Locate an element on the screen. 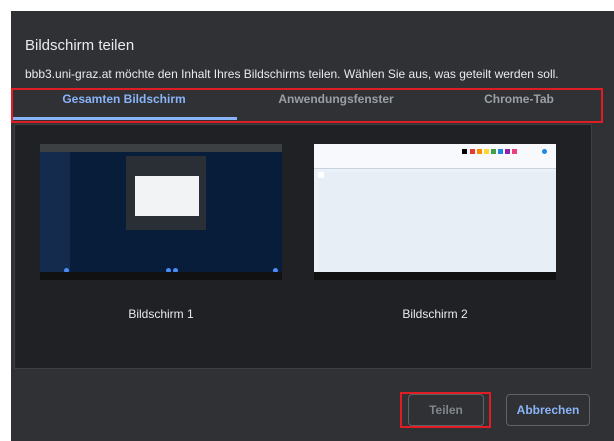 Image resolution: width=614 pixels, height=441 pixels. share-button: Teilen is located at coordinates (446, 410).